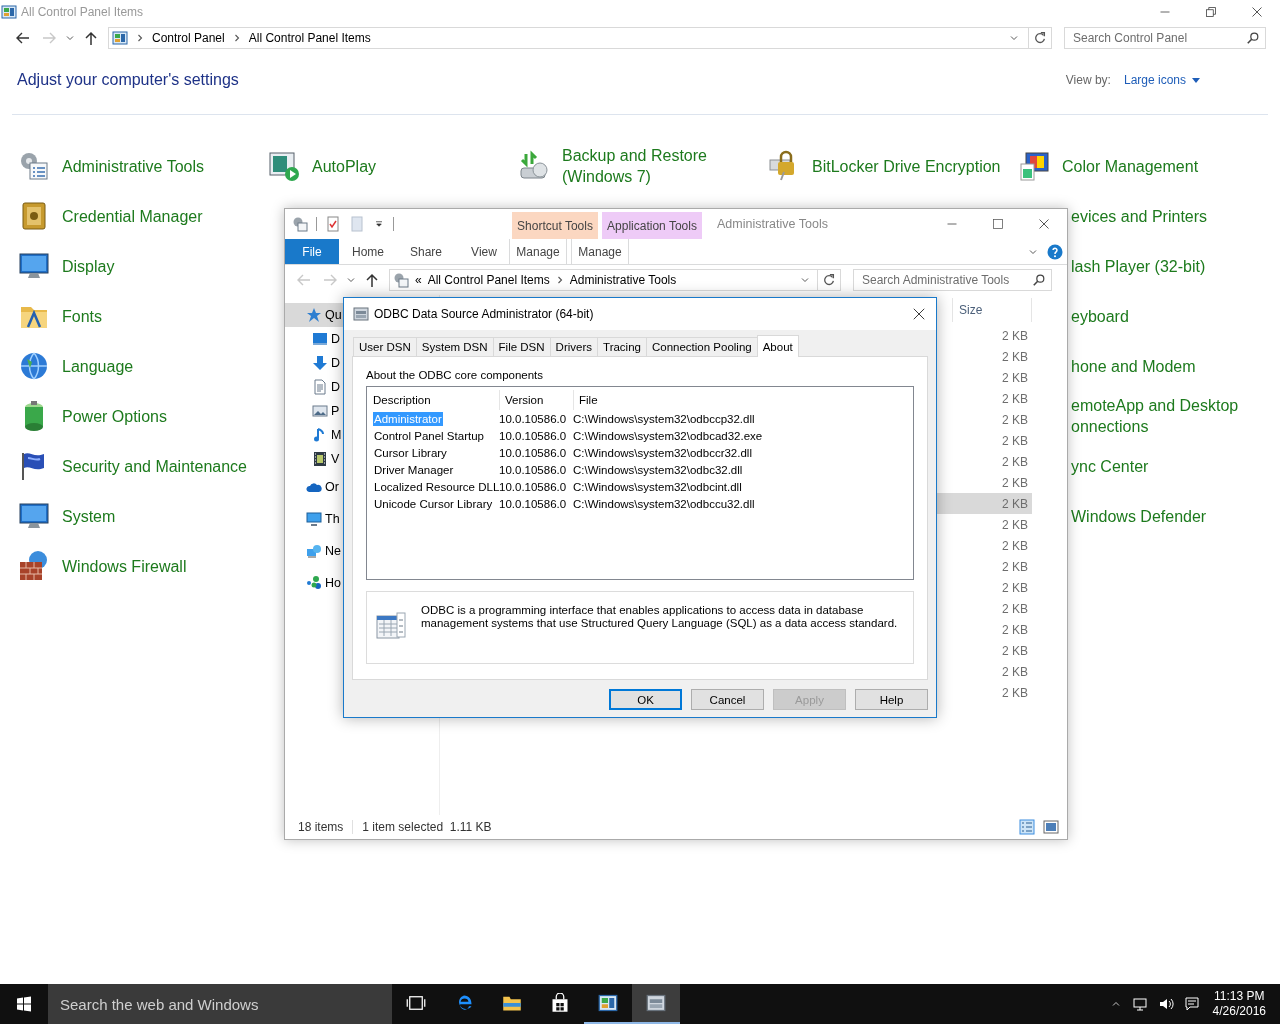 The width and height of the screenshot is (1280, 1024). Describe the element at coordinates (668, 435) in the screenshot. I see `table-cell-text: C:\Windows\system32\odbcad32.exe` at that location.